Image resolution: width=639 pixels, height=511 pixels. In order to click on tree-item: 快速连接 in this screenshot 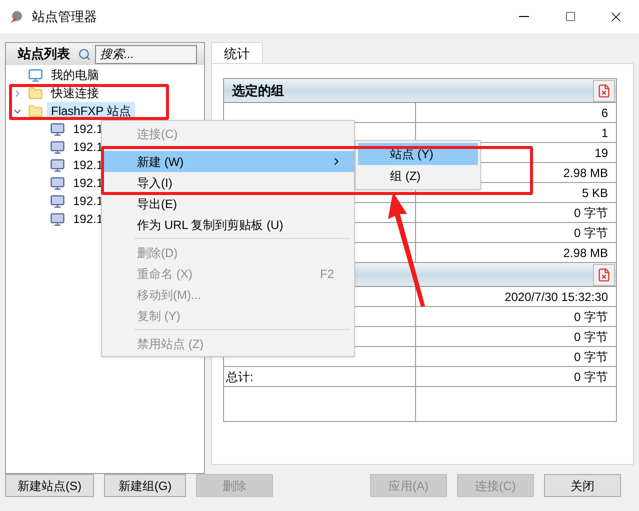, I will do `click(75, 93)`.